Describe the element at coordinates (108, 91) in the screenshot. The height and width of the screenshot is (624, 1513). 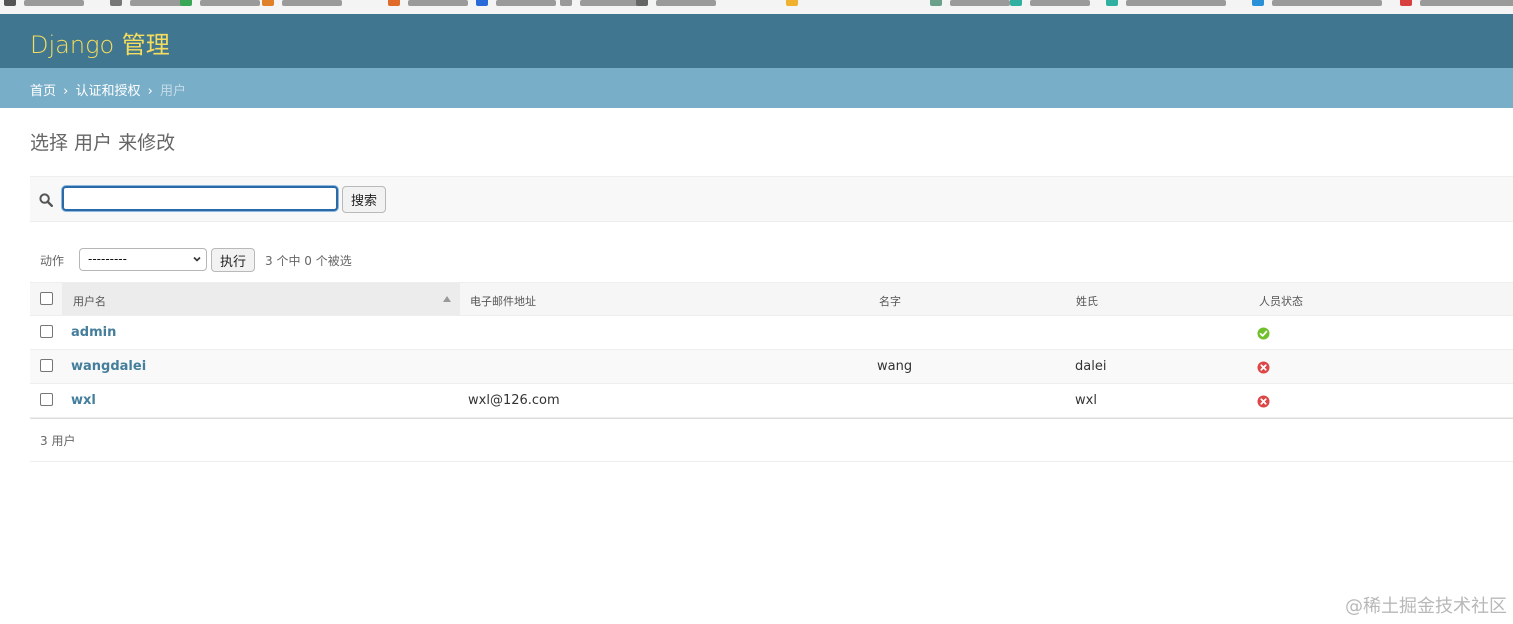
I see `breadcrumb-app: 认证和授权` at that location.